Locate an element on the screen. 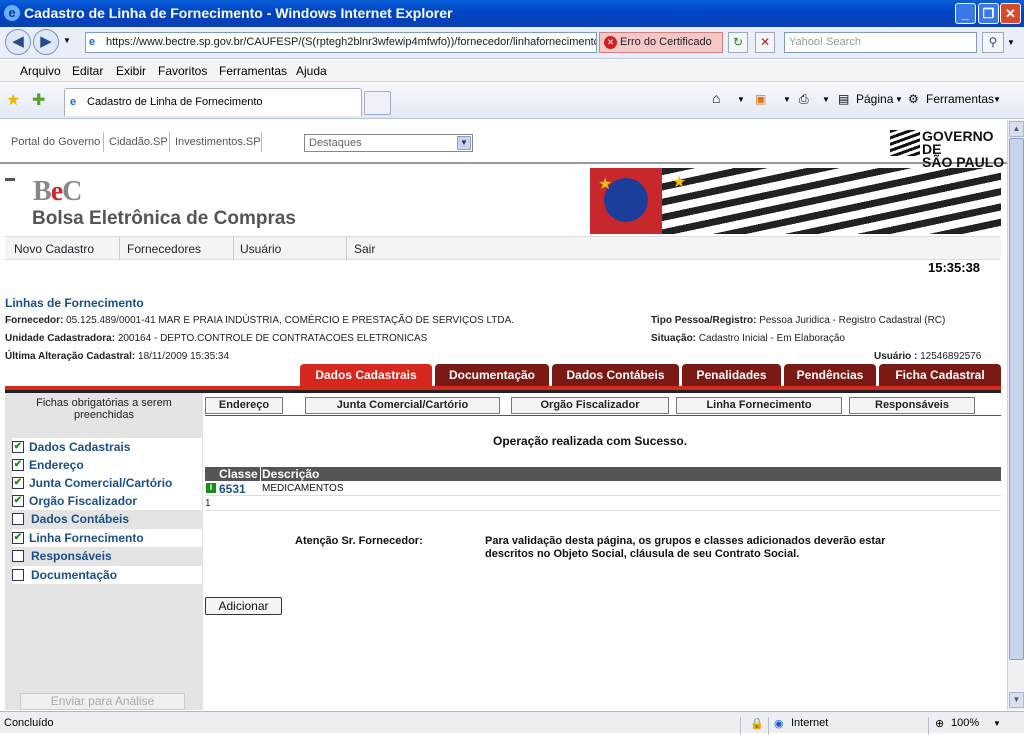 This screenshot has width=1024, height=735. zoom-icon: ⊕ is located at coordinates (939, 723).